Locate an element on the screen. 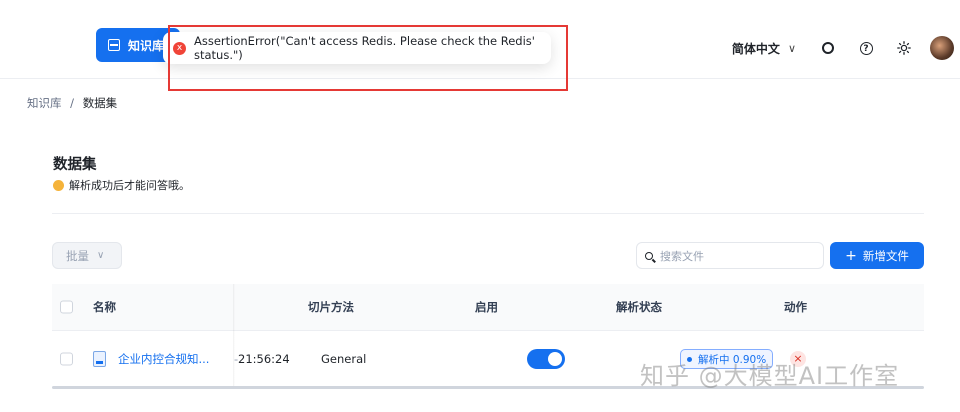  upload-time: 21:56:24 is located at coordinates (264, 359).